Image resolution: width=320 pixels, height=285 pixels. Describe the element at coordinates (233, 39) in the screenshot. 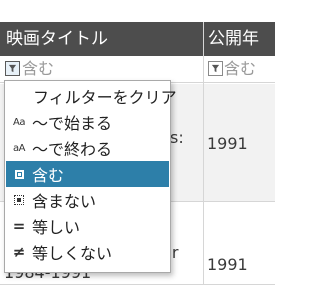

I see `column-header-year: 公開年` at that location.